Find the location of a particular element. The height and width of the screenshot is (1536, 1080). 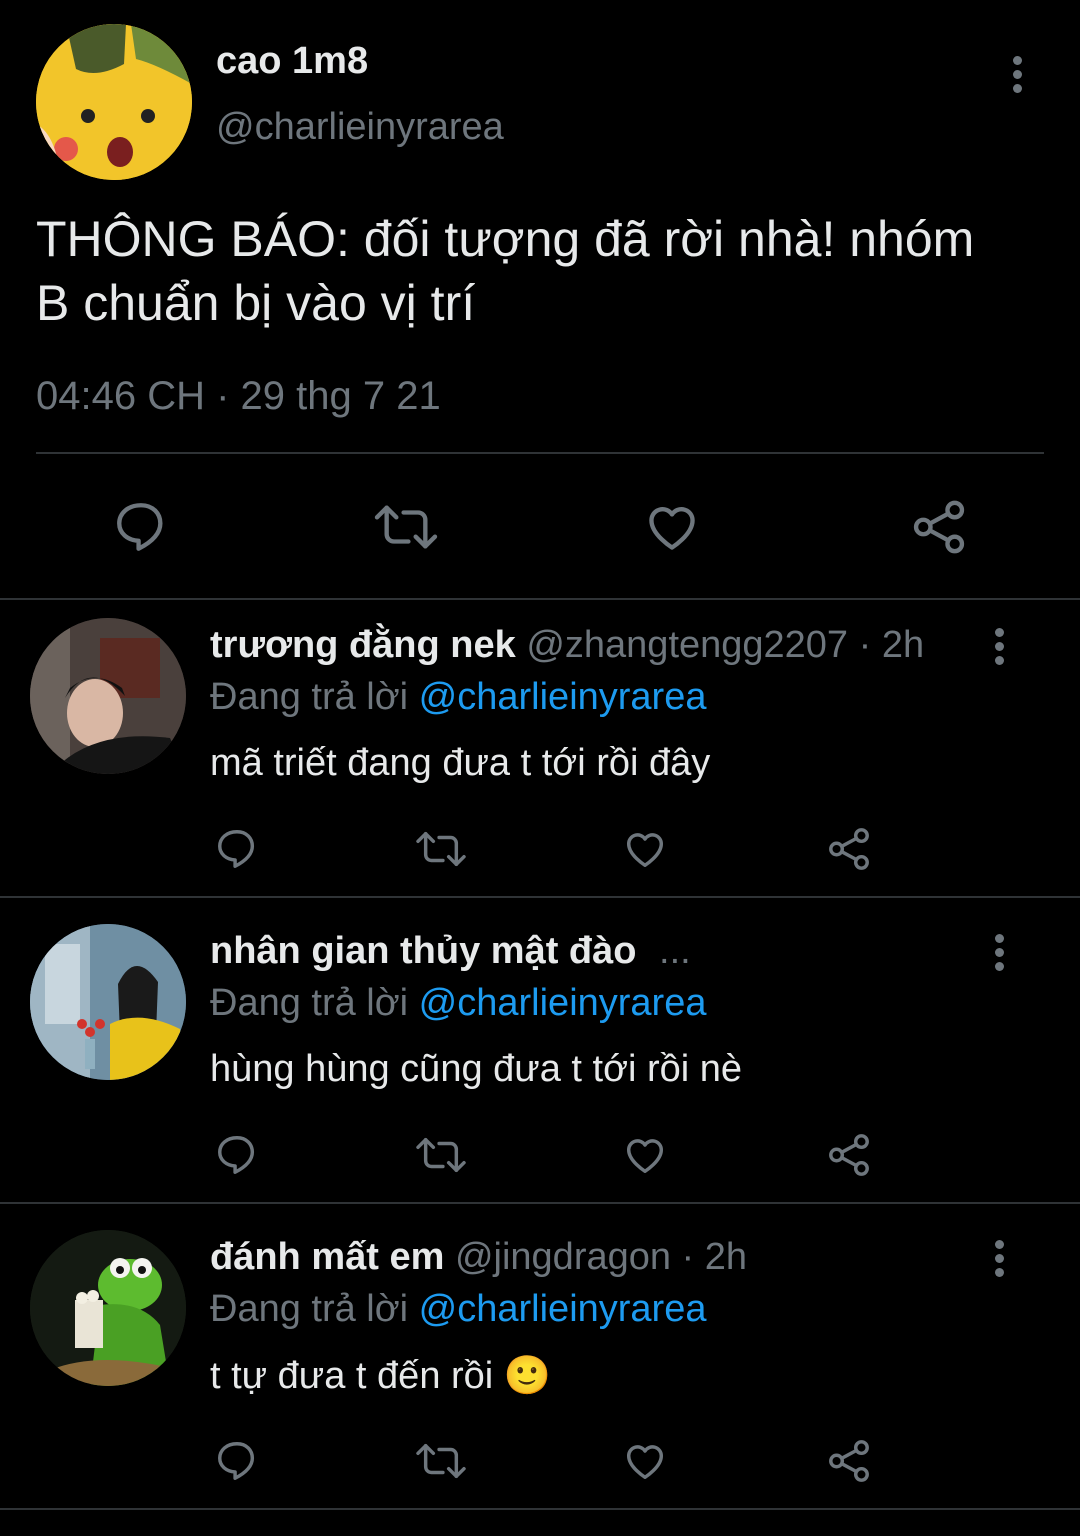

reply-header: đánh mất em @jingdragon · 2h is located at coordinates (478, 1257).